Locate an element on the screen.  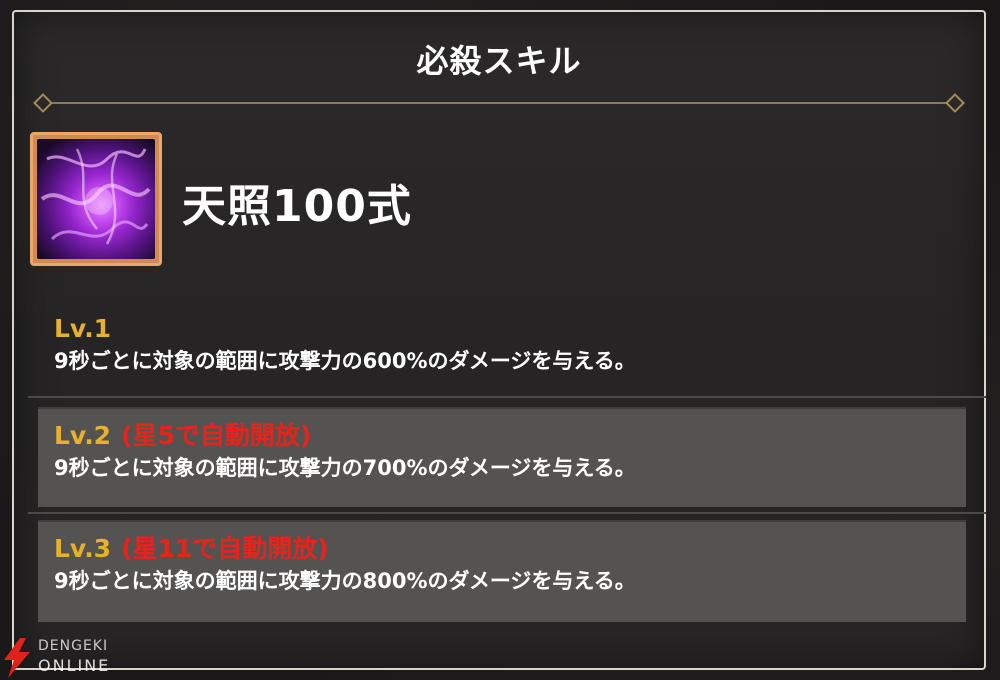
level-head: Lv.1 is located at coordinates (502, 329).